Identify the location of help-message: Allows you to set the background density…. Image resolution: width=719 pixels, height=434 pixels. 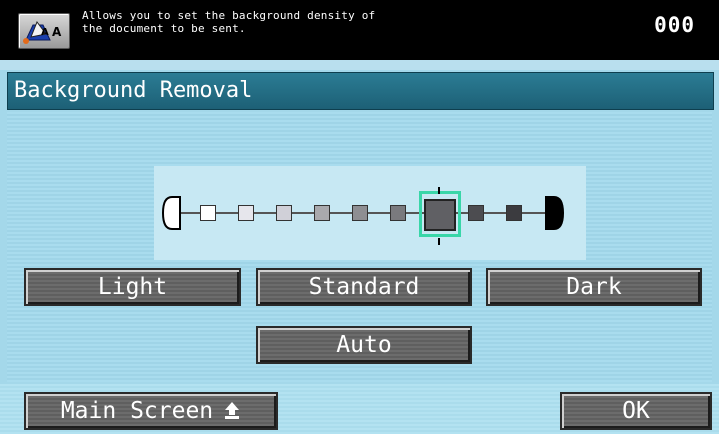
(229, 22).